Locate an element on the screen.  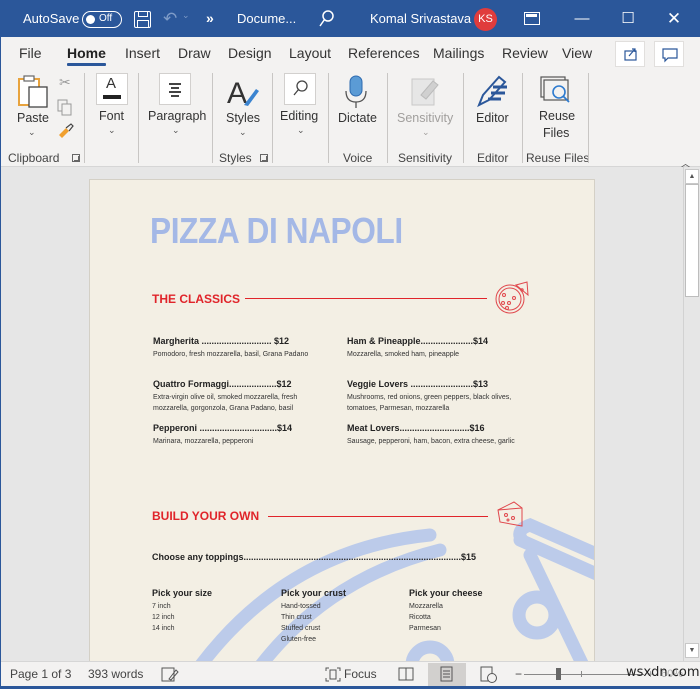
web-layout-icon is located at coordinates (488, 674).